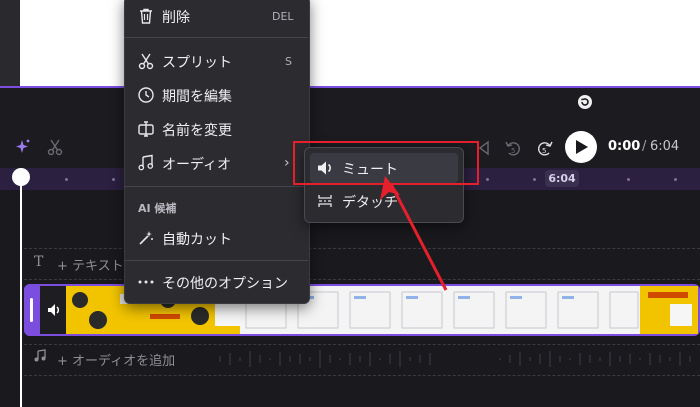 The width and height of the screenshot is (700, 407). I want to click on chevron-right-icon: ›, so click(287, 163).